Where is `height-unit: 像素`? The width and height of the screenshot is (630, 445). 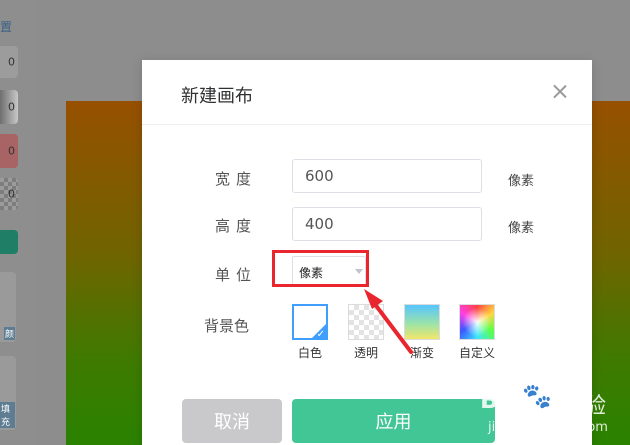
height-unit: 像素 is located at coordinates (521, 228).